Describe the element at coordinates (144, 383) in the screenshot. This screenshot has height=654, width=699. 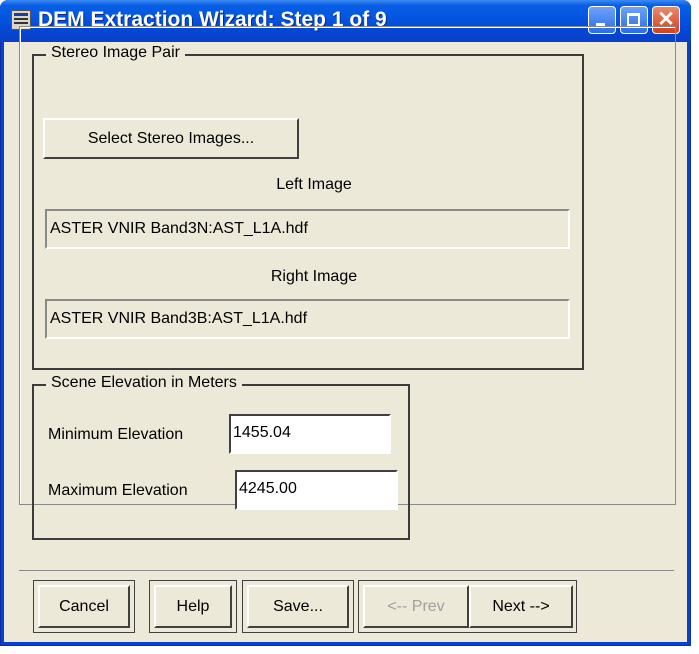
I see `elevation-group-legend: Scene Elevation in Meters` at that location.